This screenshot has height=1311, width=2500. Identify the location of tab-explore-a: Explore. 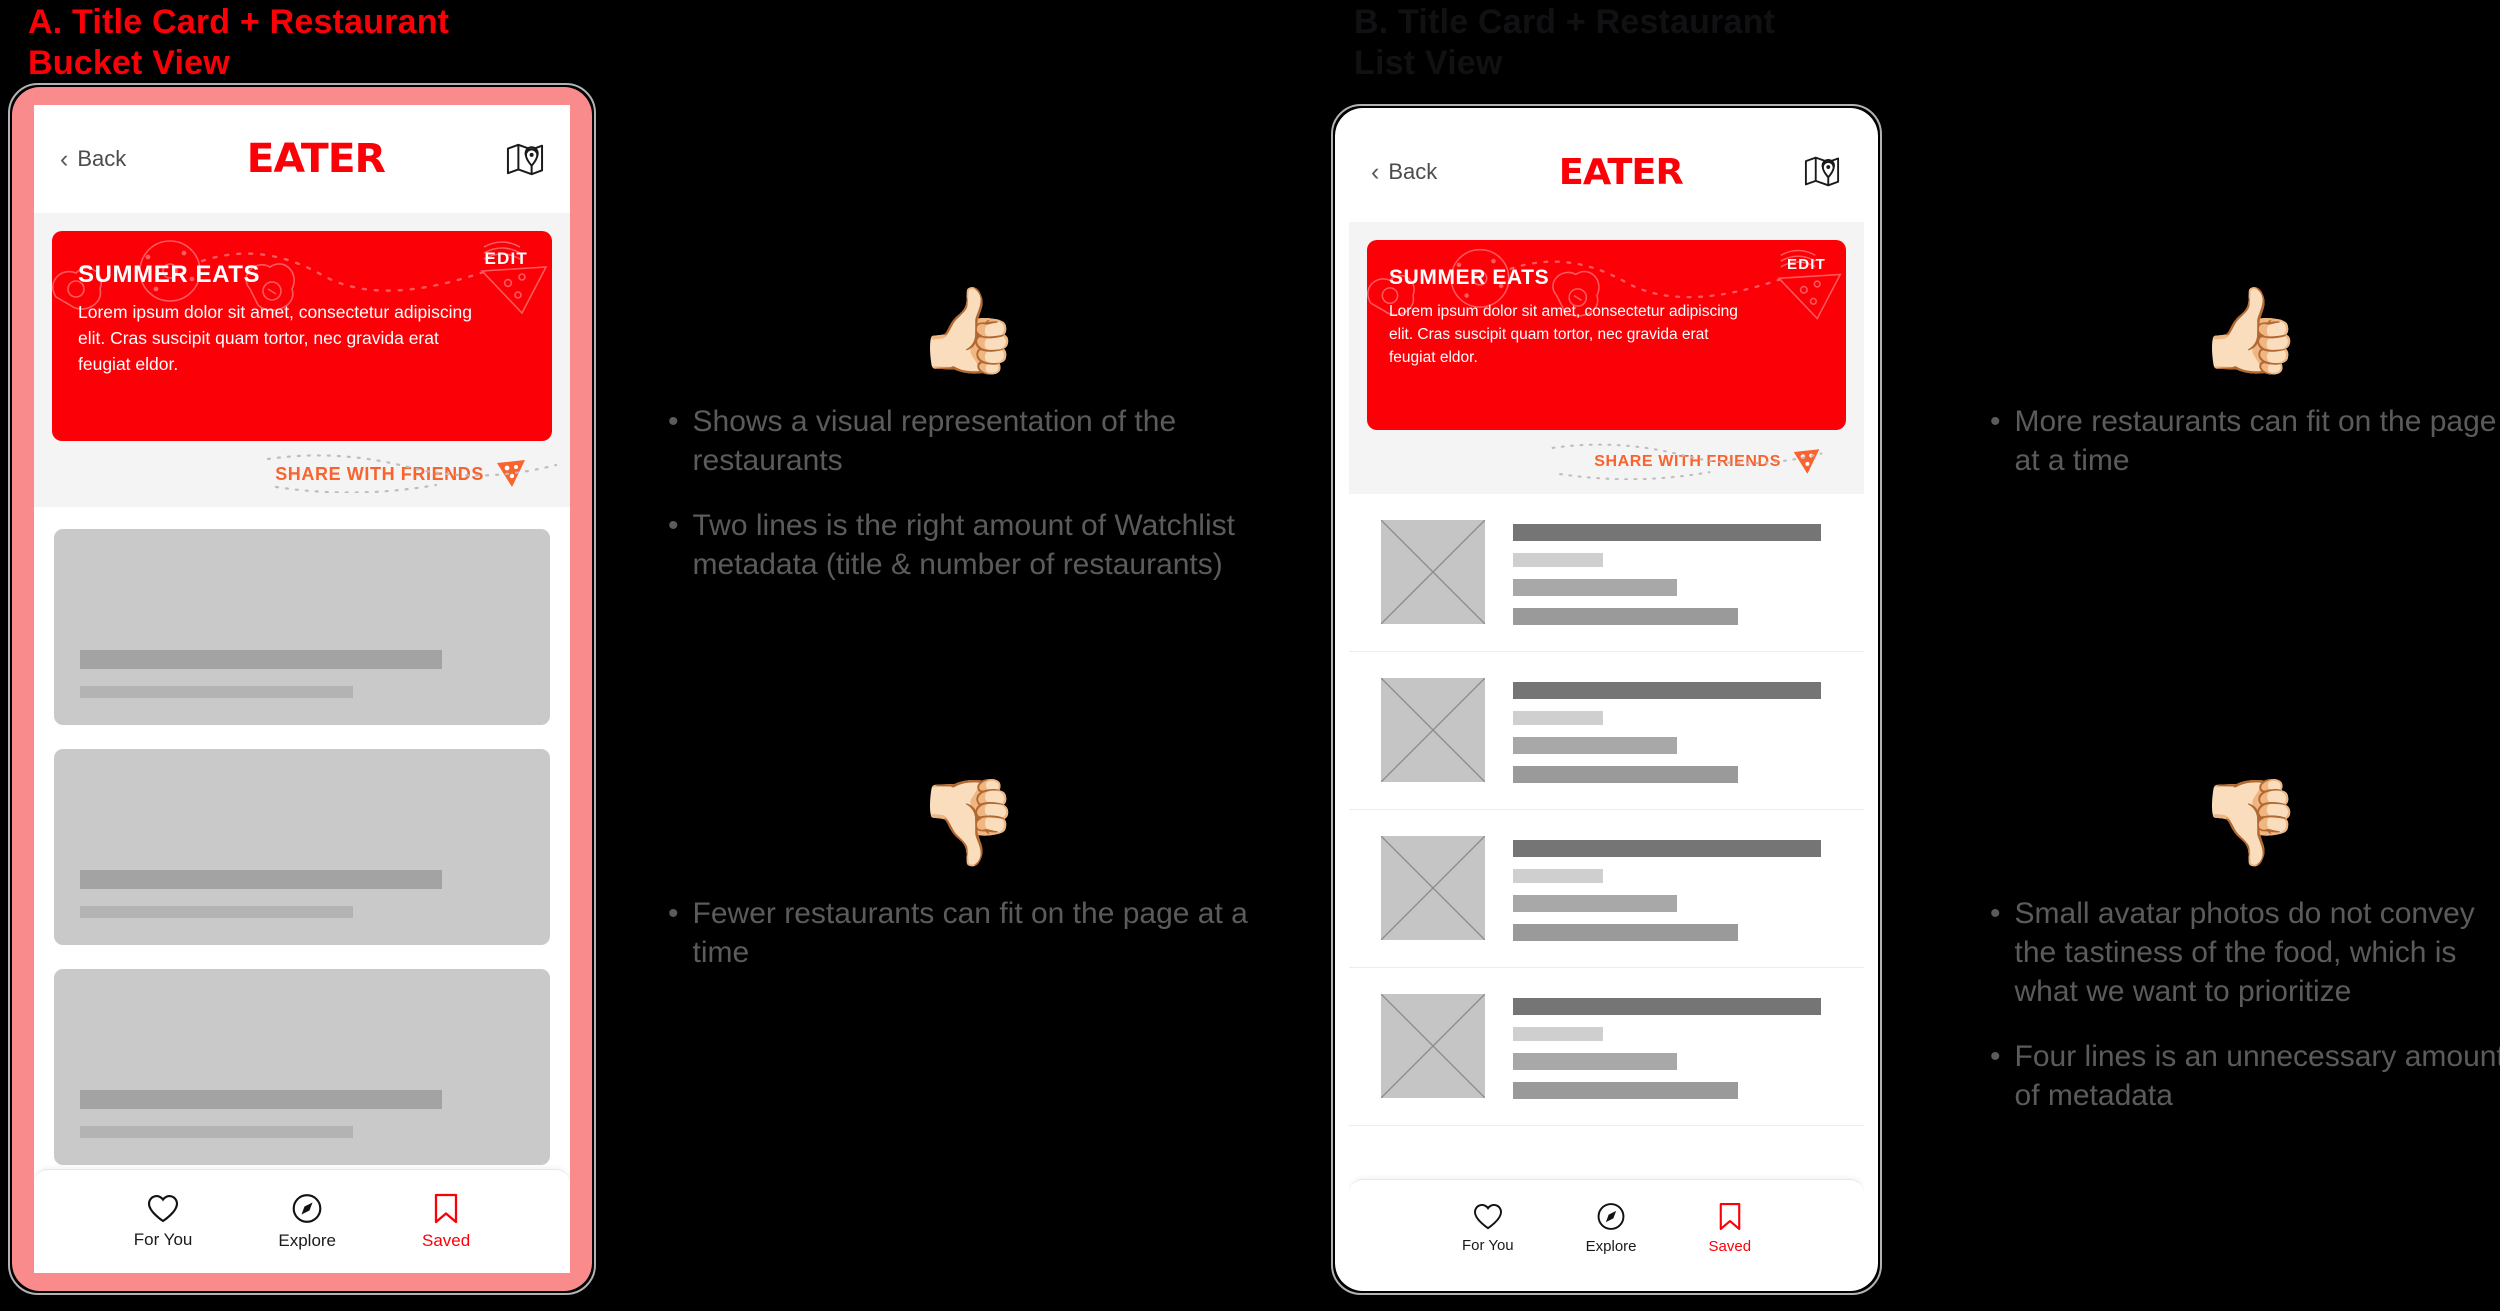
(307, 1222).